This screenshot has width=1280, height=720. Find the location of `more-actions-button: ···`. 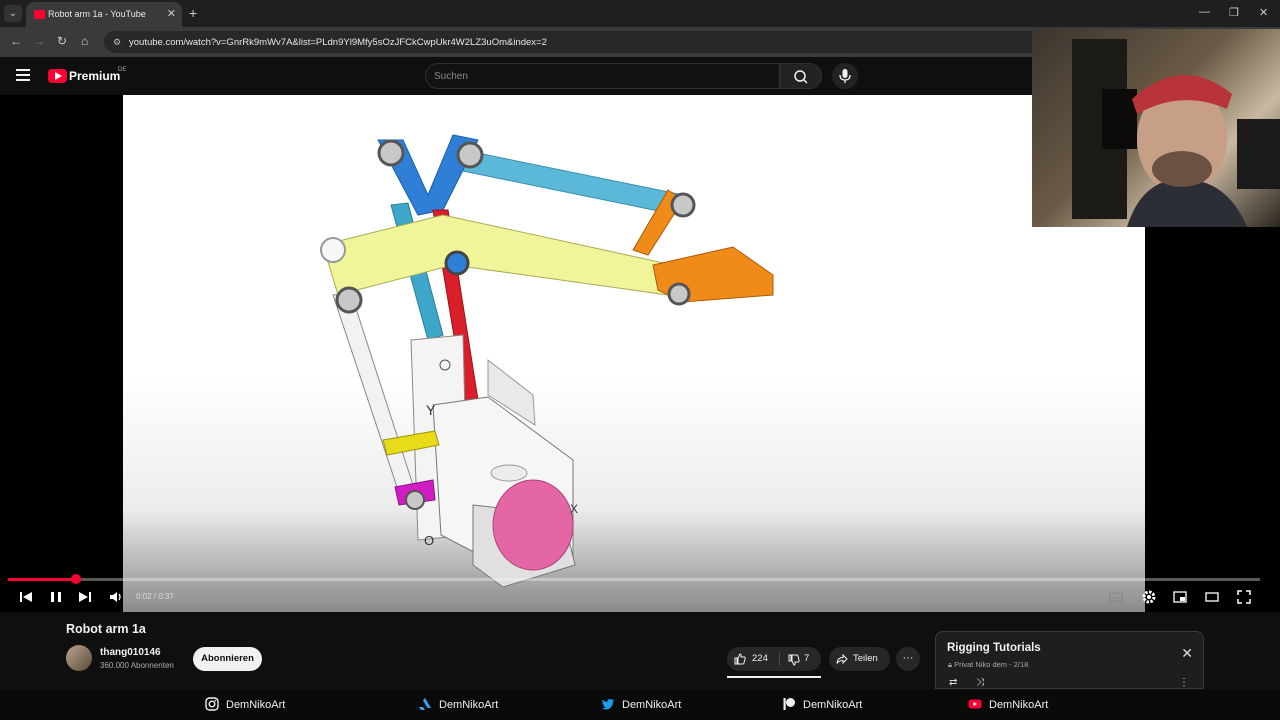

more-actions-button: ··· is located at coordinates (908, 659).